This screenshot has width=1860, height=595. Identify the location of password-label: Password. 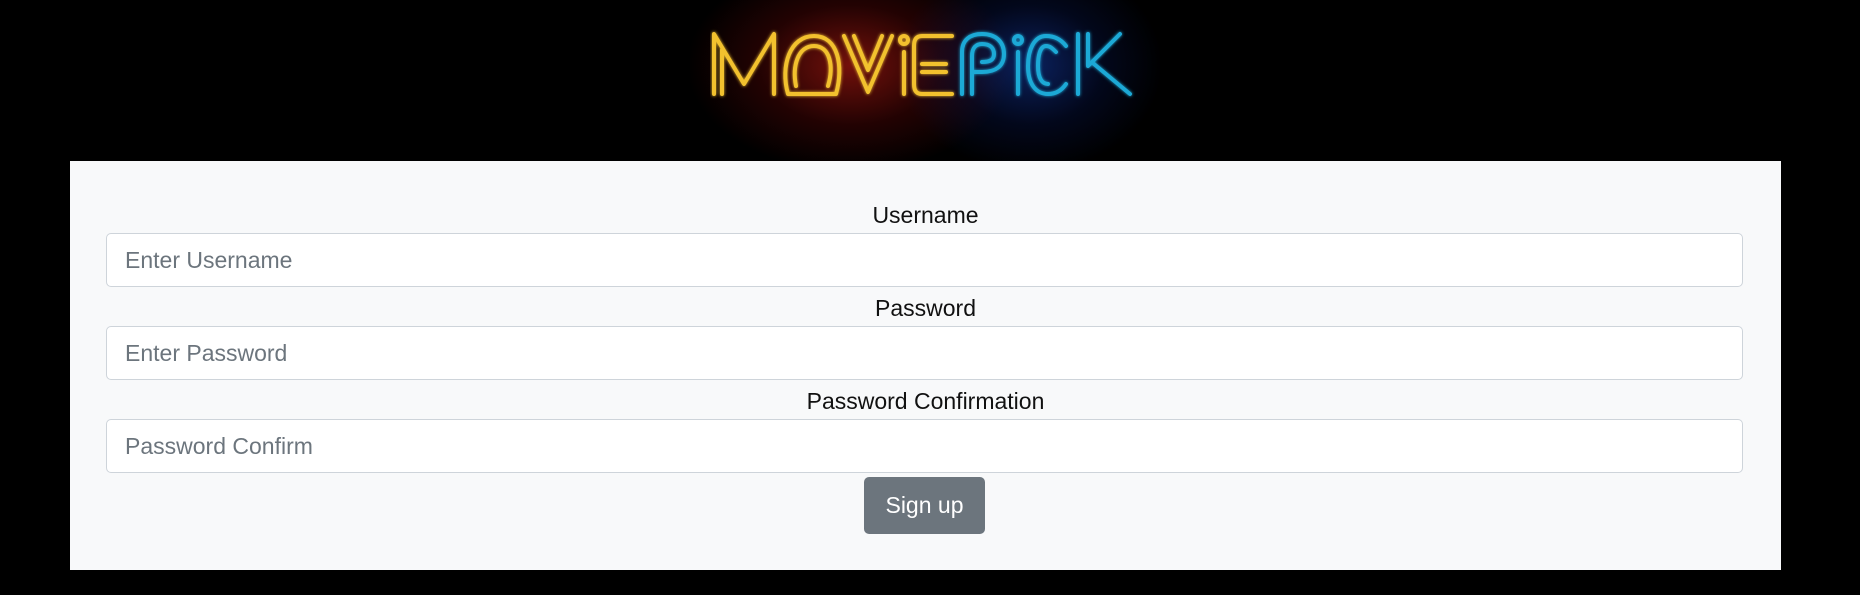
(925, 308).